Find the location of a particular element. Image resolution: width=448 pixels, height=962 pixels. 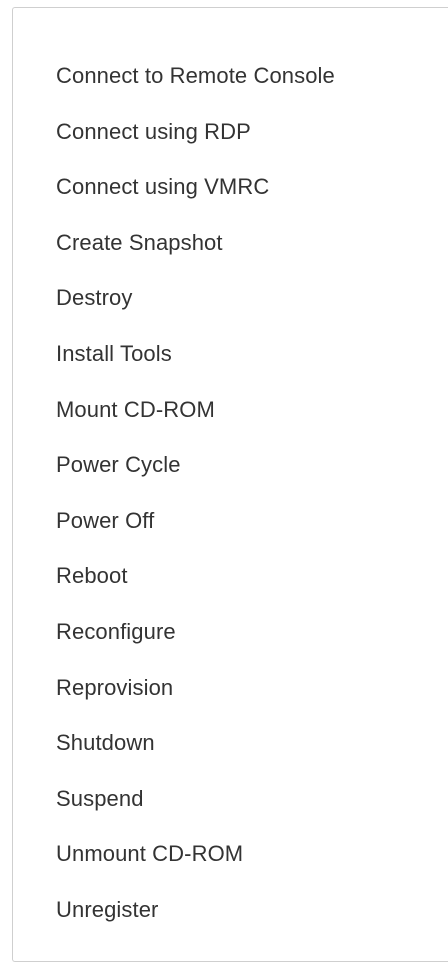

menu-item-power-cycle: Power Cycle is located at coordinates (230, 465).